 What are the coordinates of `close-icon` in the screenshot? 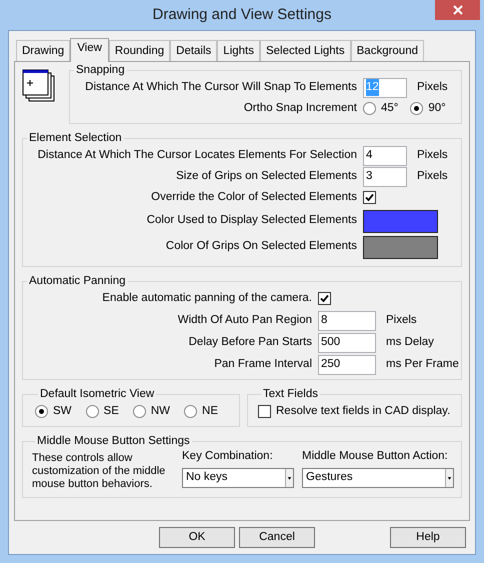 It's located at (457, 10).